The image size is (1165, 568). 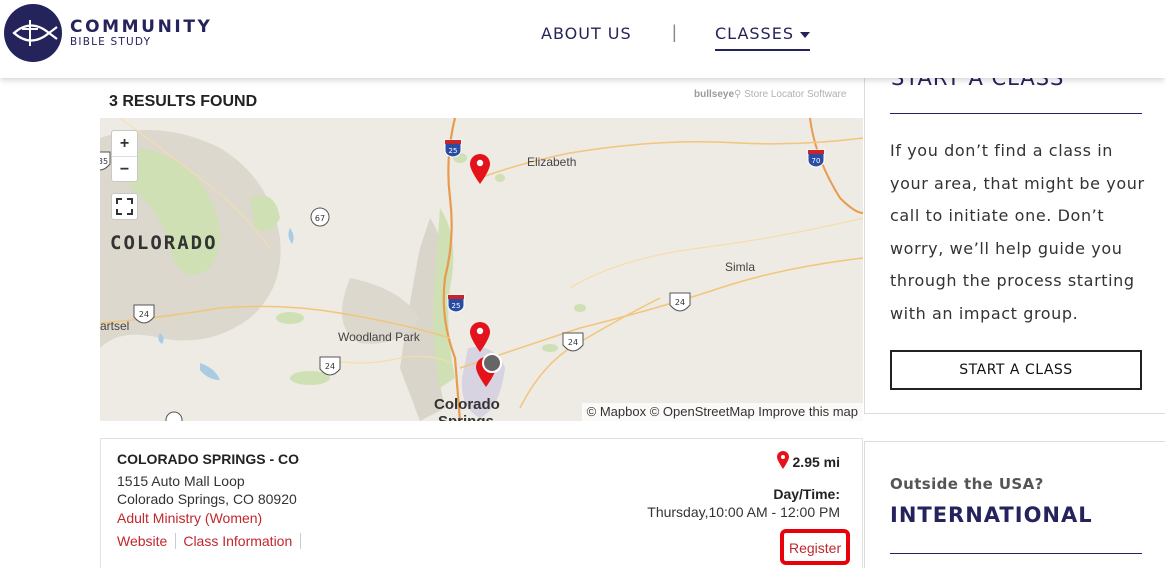 I want to click on shield-i25-north: 25, so click(x=453, y=151).